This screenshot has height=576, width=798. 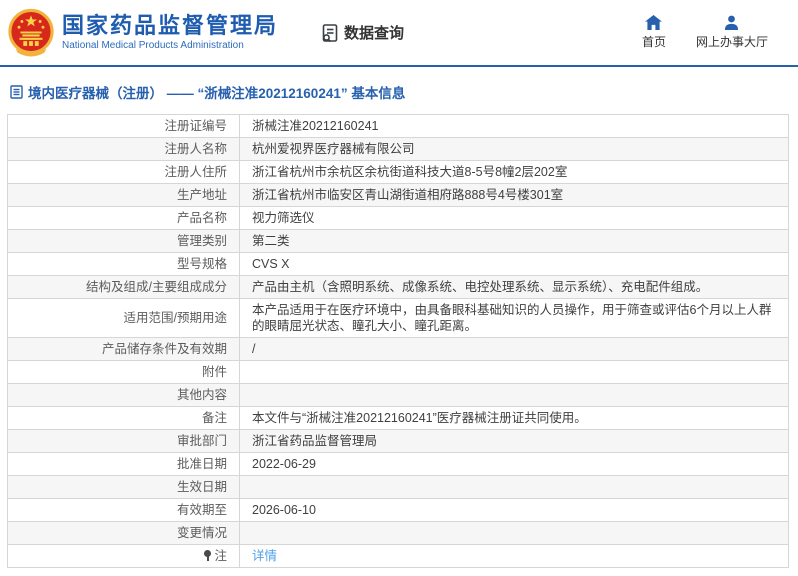 What do you see at coordinates (123, 487) in the screenshot?
I see `row-label: 生效日期` at bounding box center [123, 487].